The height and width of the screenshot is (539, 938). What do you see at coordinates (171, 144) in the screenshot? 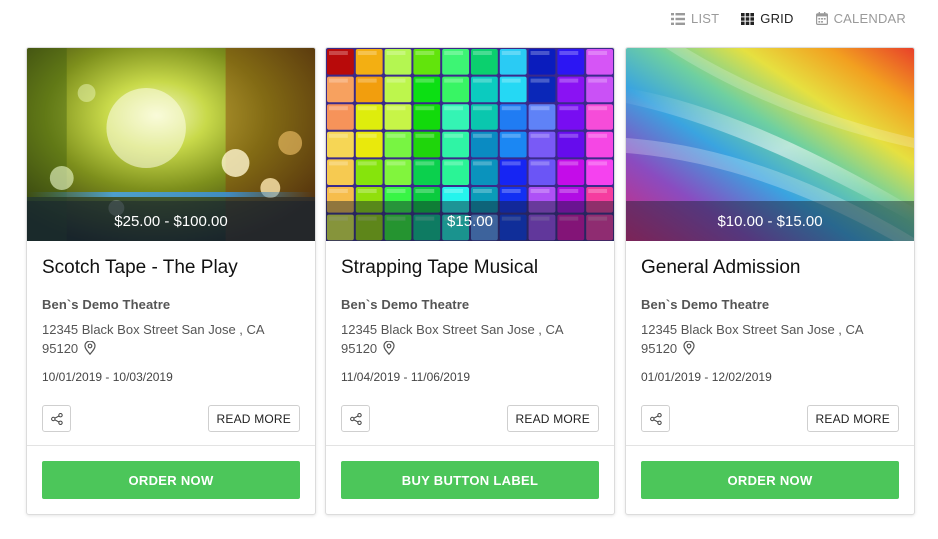
I see `event-image: $25.00 - $100.00` at bounding box center [171, 144].